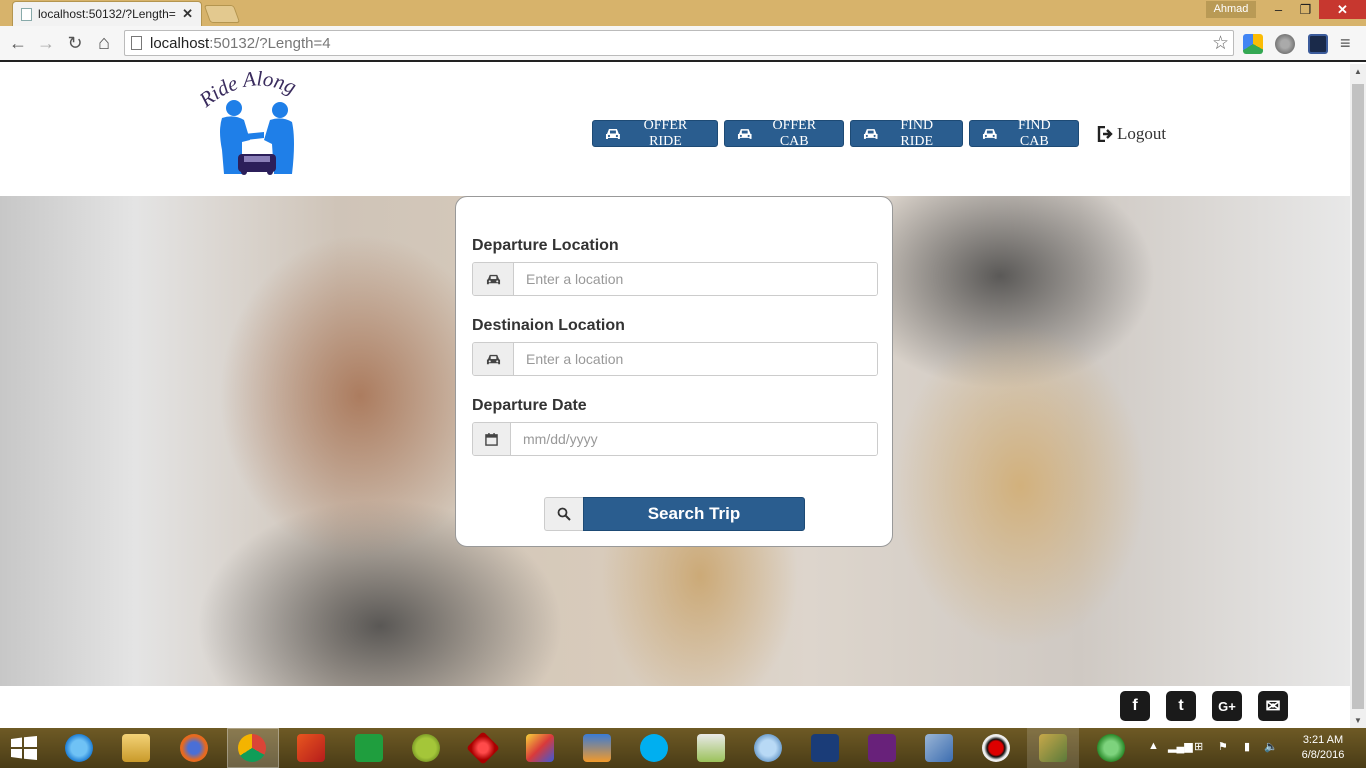  What do you see at coordinates (194, 748) in the screenshot?
I see `firefox-icon` at bounding box center [194, 748].